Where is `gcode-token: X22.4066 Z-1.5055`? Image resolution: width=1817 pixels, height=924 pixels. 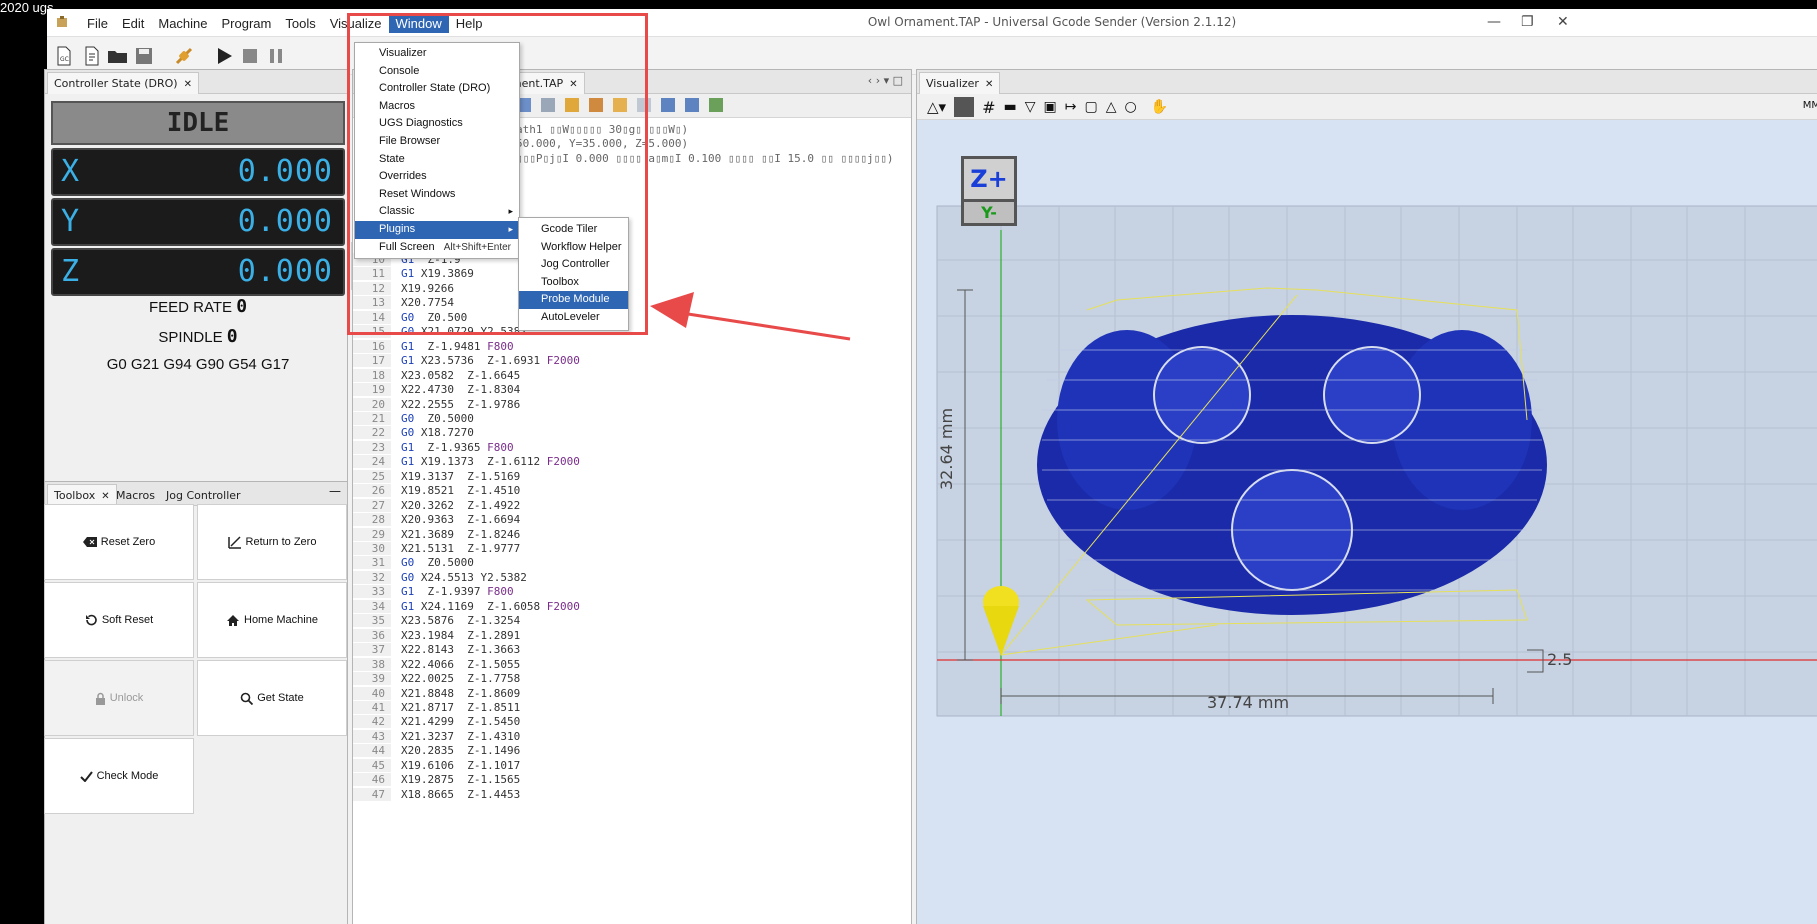 gcode-token: X22.4066 Z-1.5055 is located at coordinates (461, 664).